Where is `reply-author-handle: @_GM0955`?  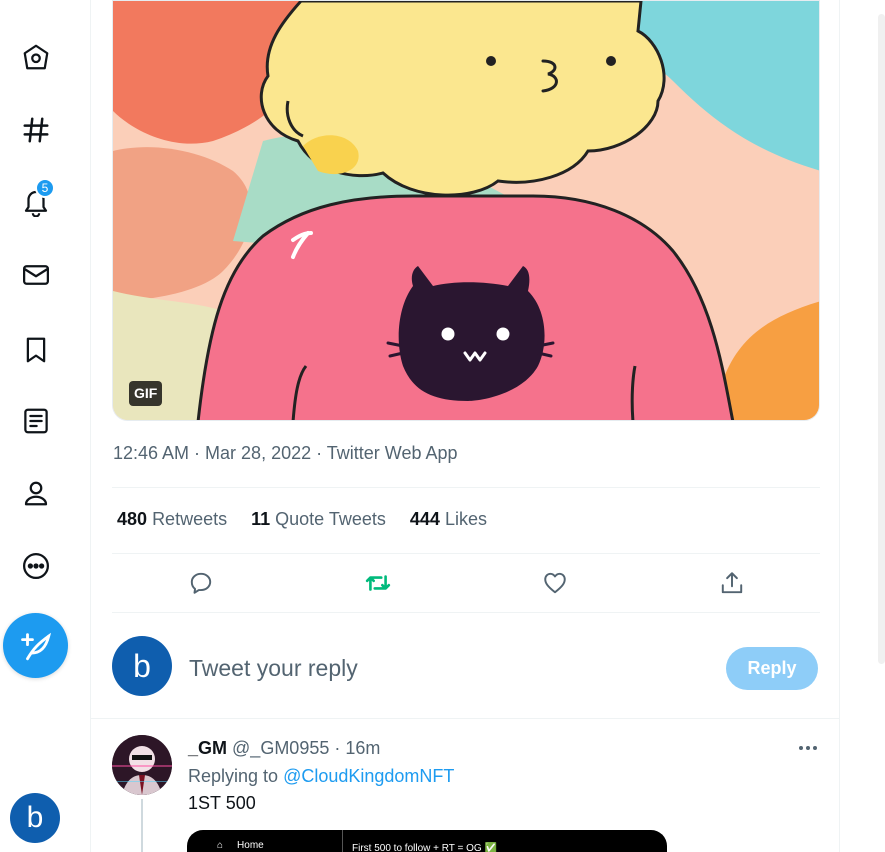
reply-author-handle: @_GM0955 is located at coordinates (280, 748).